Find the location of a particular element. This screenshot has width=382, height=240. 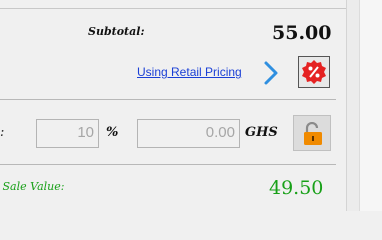

discount-amount-field: 0.00 is located at coordinates (188, 133).